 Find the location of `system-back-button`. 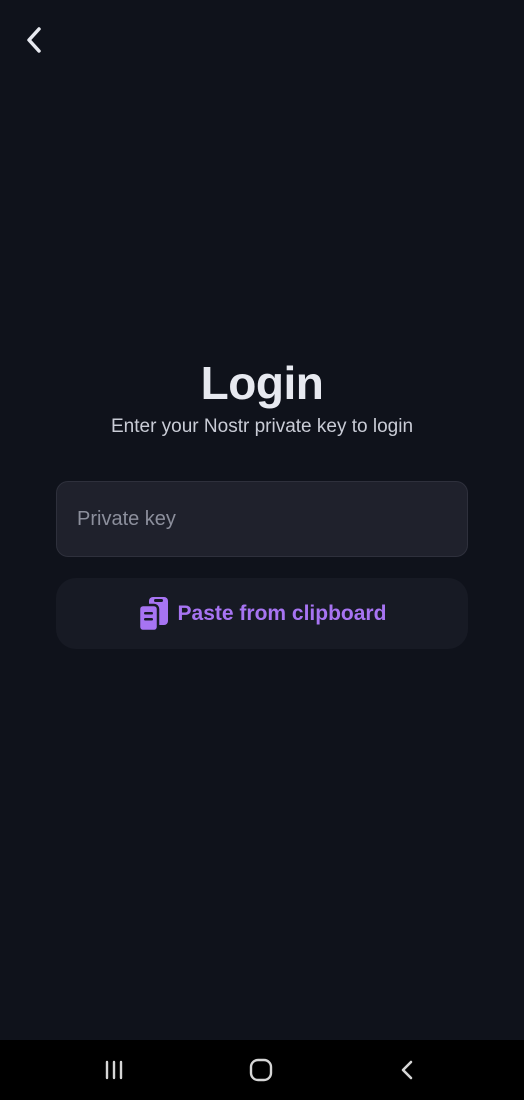

system-back-button is located at coordinates (407, 1070).